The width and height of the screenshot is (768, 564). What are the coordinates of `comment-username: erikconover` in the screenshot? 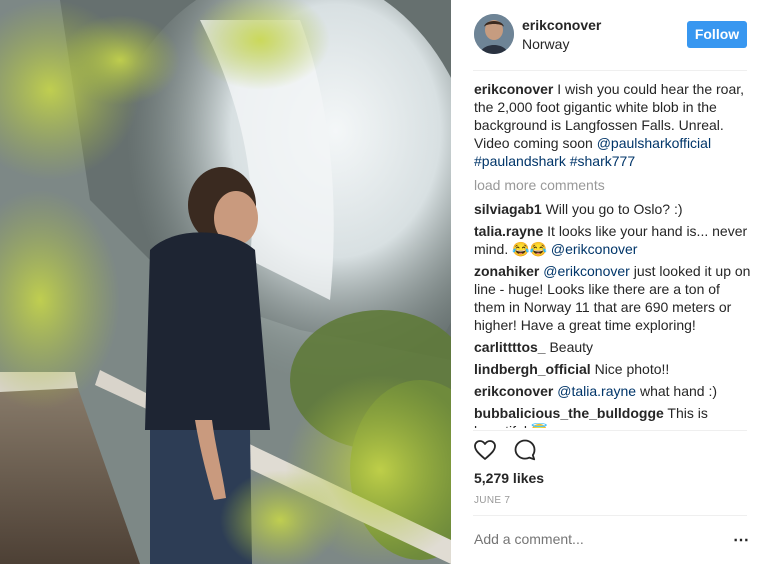 It's located at (513, 391).